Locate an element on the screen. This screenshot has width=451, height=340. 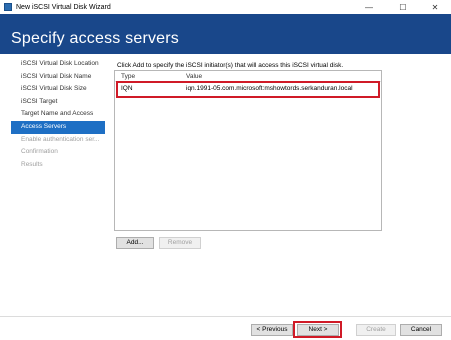
close-icon: ✕ is located at coordinates (435, 7).